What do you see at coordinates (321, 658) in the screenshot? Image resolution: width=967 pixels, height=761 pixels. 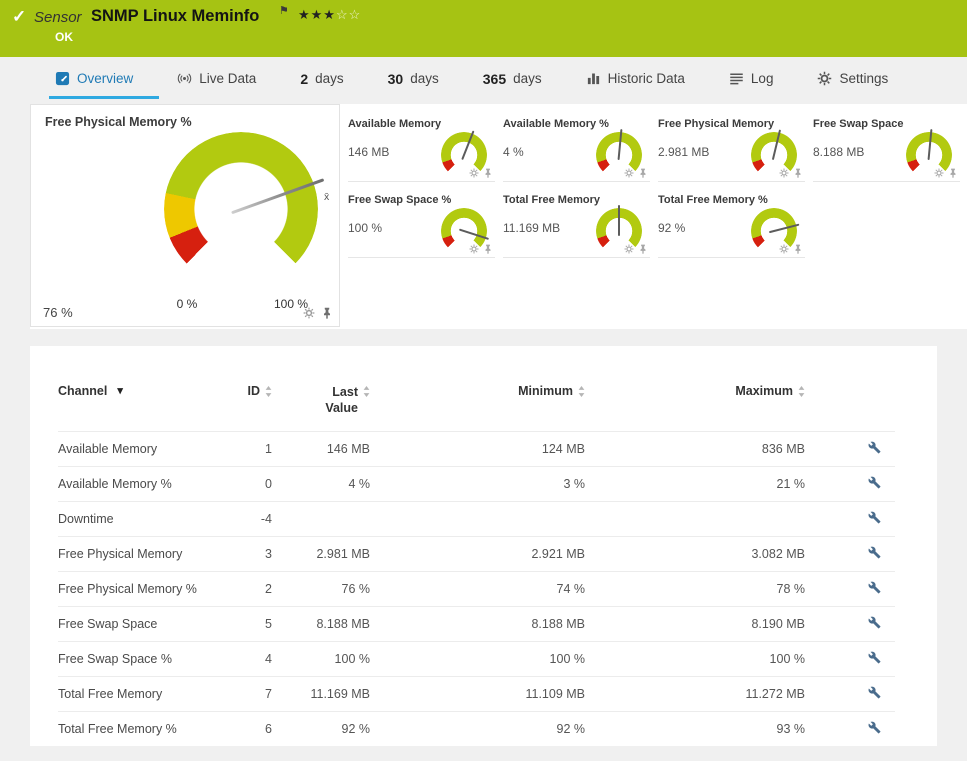 I see `channel-last-value: 100 %` at bounding box center [321, 658].